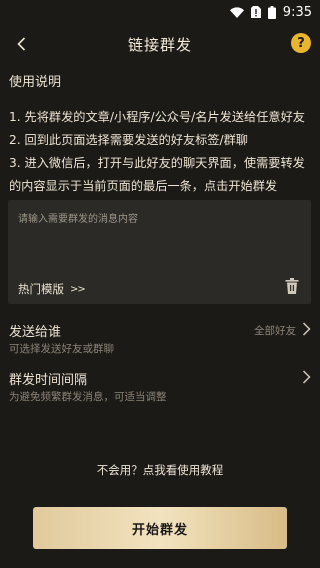 This screenshot has height=568, width=320. I want to click on instruction-line: 1. 先将群发的文章/小程序/公众号/名片发送给任意好友, so click(157, 117).